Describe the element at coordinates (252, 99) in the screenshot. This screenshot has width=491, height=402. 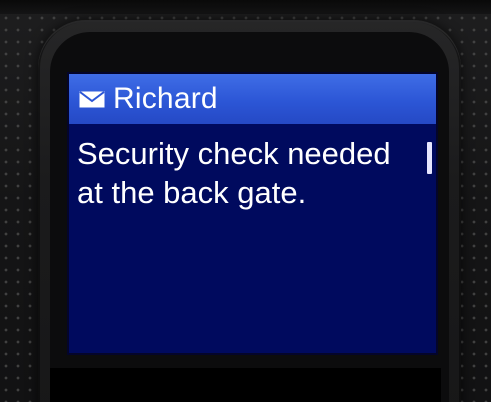
I see `message-title-bar: Richard` at that location.